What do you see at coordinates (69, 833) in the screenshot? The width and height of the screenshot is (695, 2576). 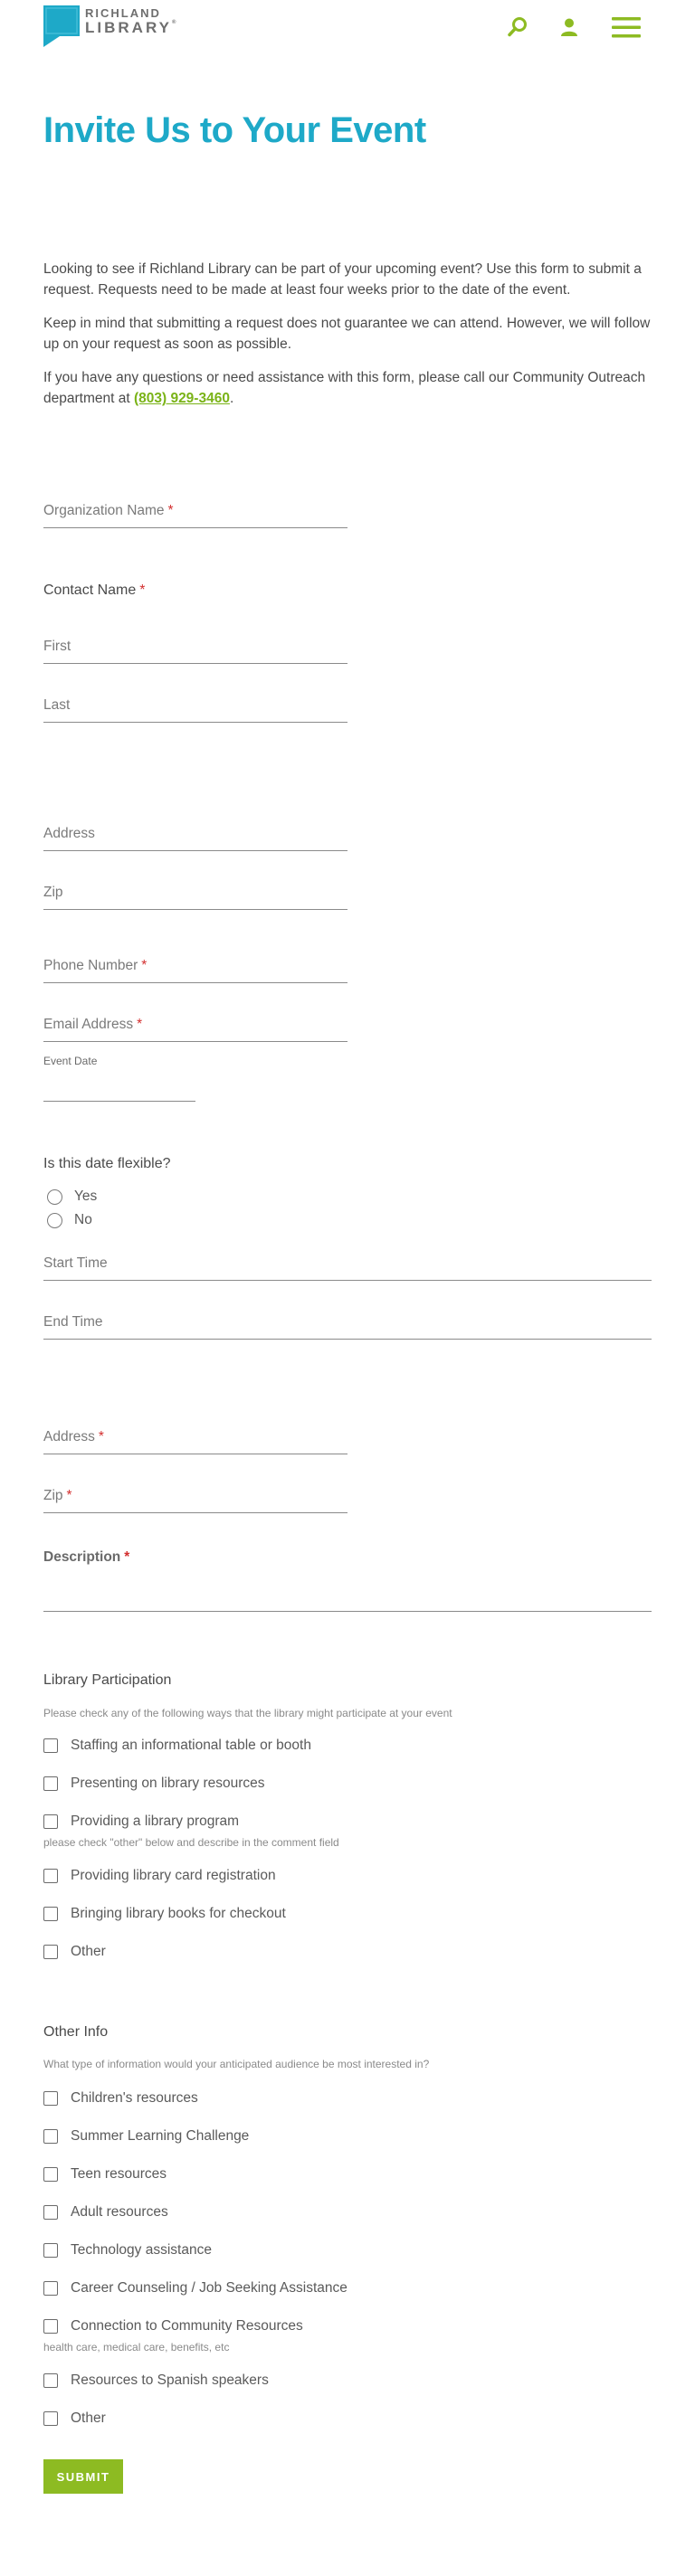 I see `address-label: Address` at bounding box center [69, 833].